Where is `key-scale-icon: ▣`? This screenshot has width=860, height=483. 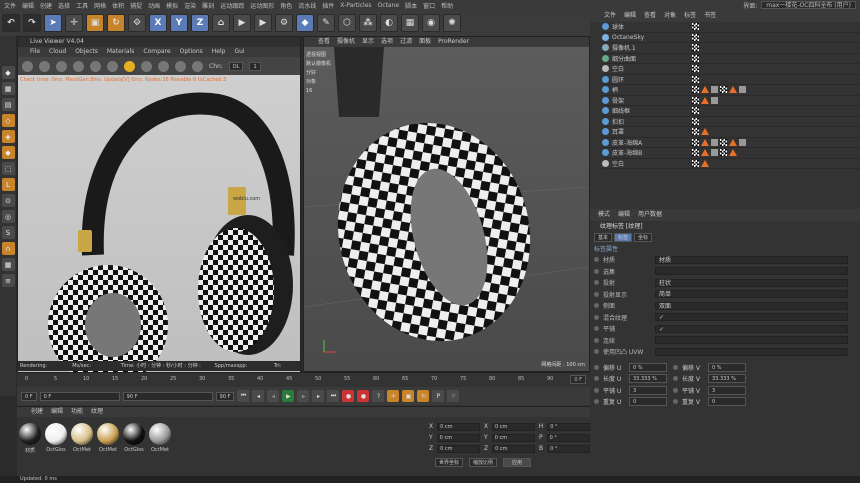 key-scale-icon: ▣ is located at coordinates (408, 396).